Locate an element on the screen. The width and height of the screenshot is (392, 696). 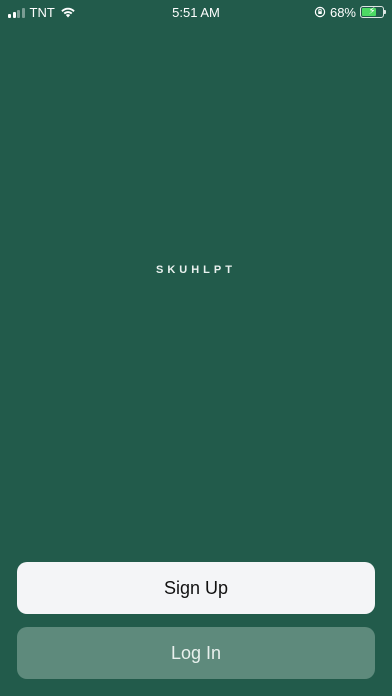
status-right: 68% ⚡ is located at coordinates (350, 12).